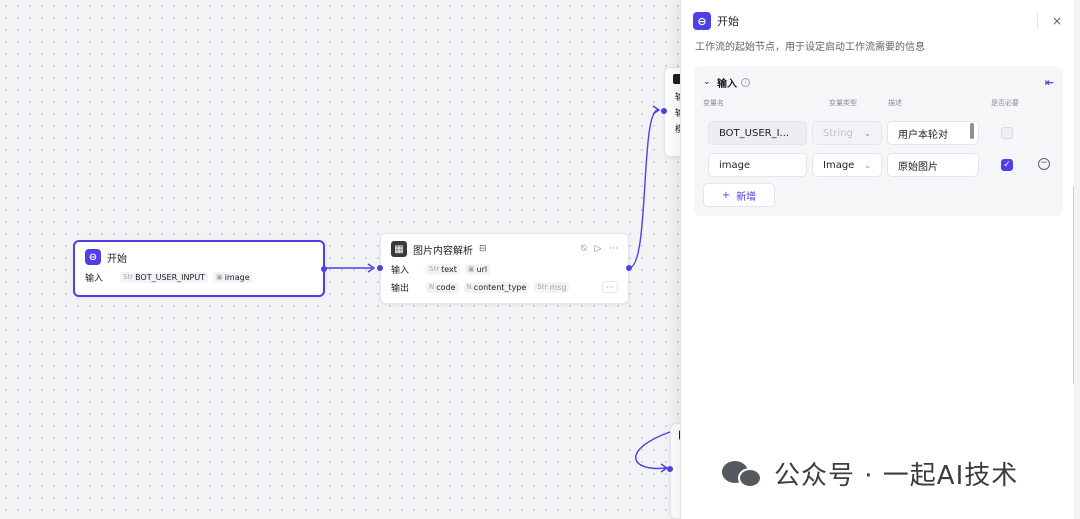 Image resolution: width=1080 pixels, height=519 pixels. I want to click on image-input-tag: ▣ url, so click(477, 269).